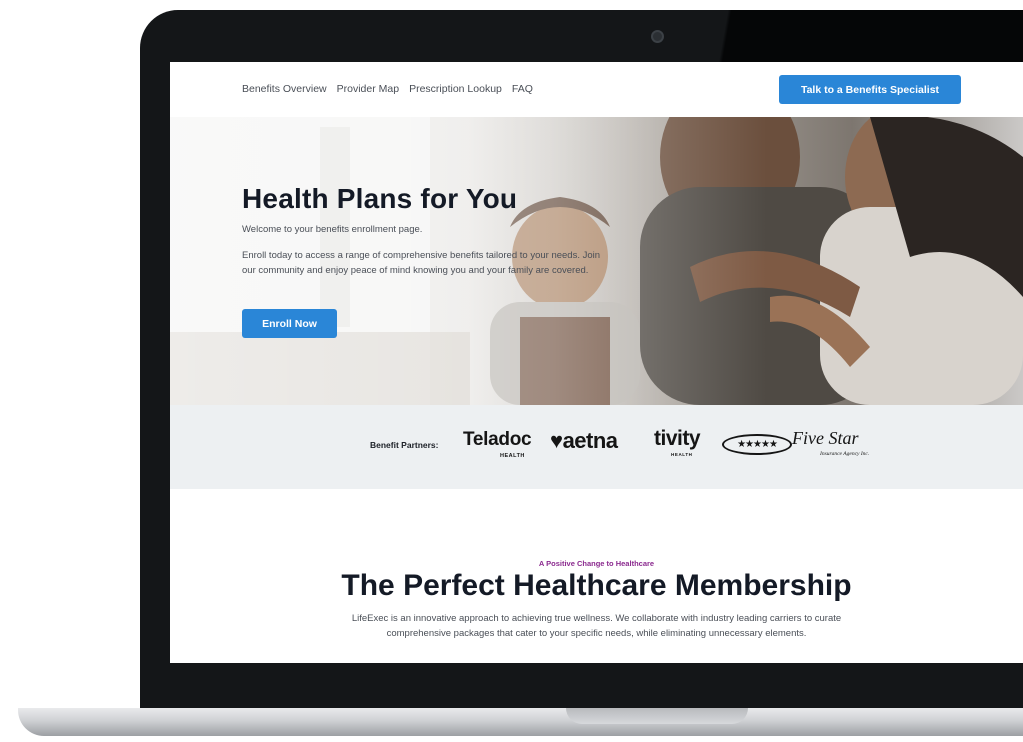  Describe the element at coordinates (584, 440) in the screenshot. I see `aetna-logo: ♥aetna` at that location.